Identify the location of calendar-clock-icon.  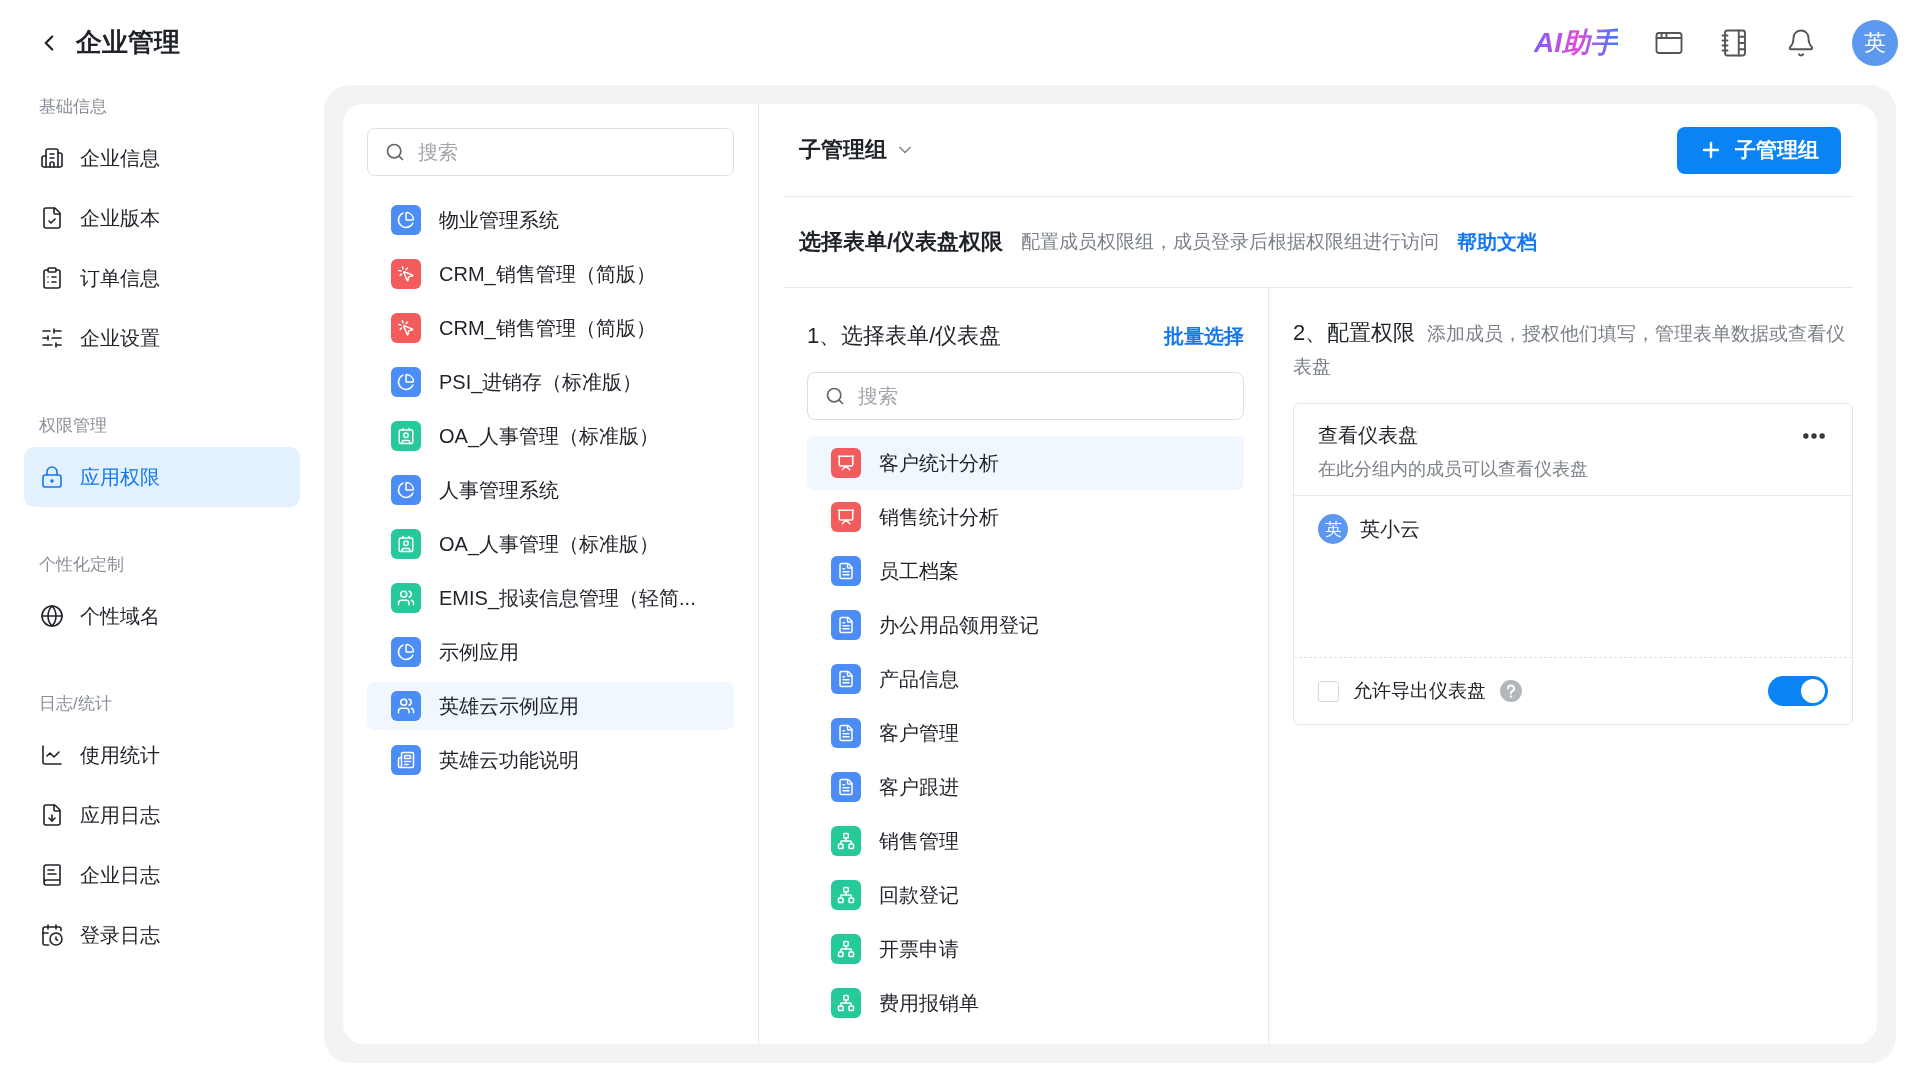
(52, 935).